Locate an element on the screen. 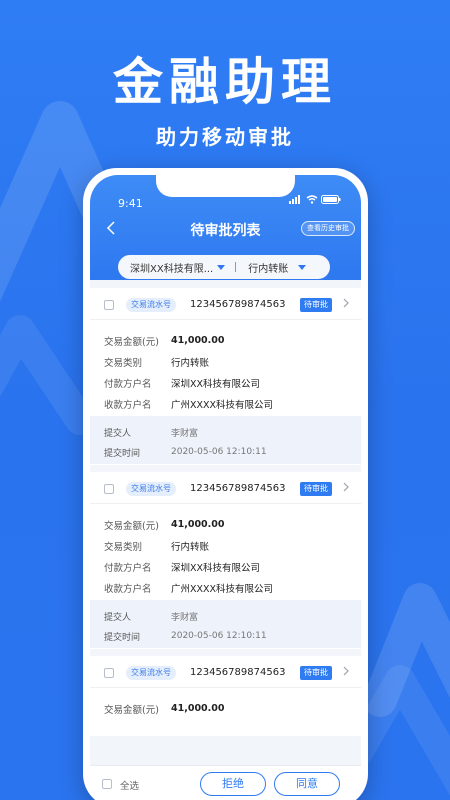 This screenshot has height=800, width=450. filter-type-dropdown: 行内转账 is located at coordinates (271, 267).